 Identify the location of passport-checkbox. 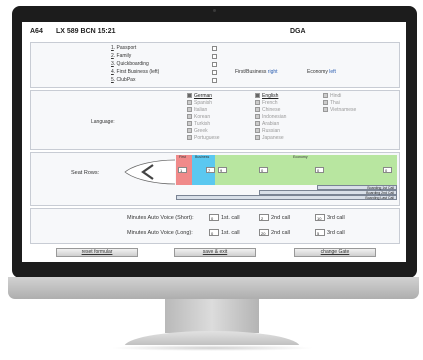
(214, 48).